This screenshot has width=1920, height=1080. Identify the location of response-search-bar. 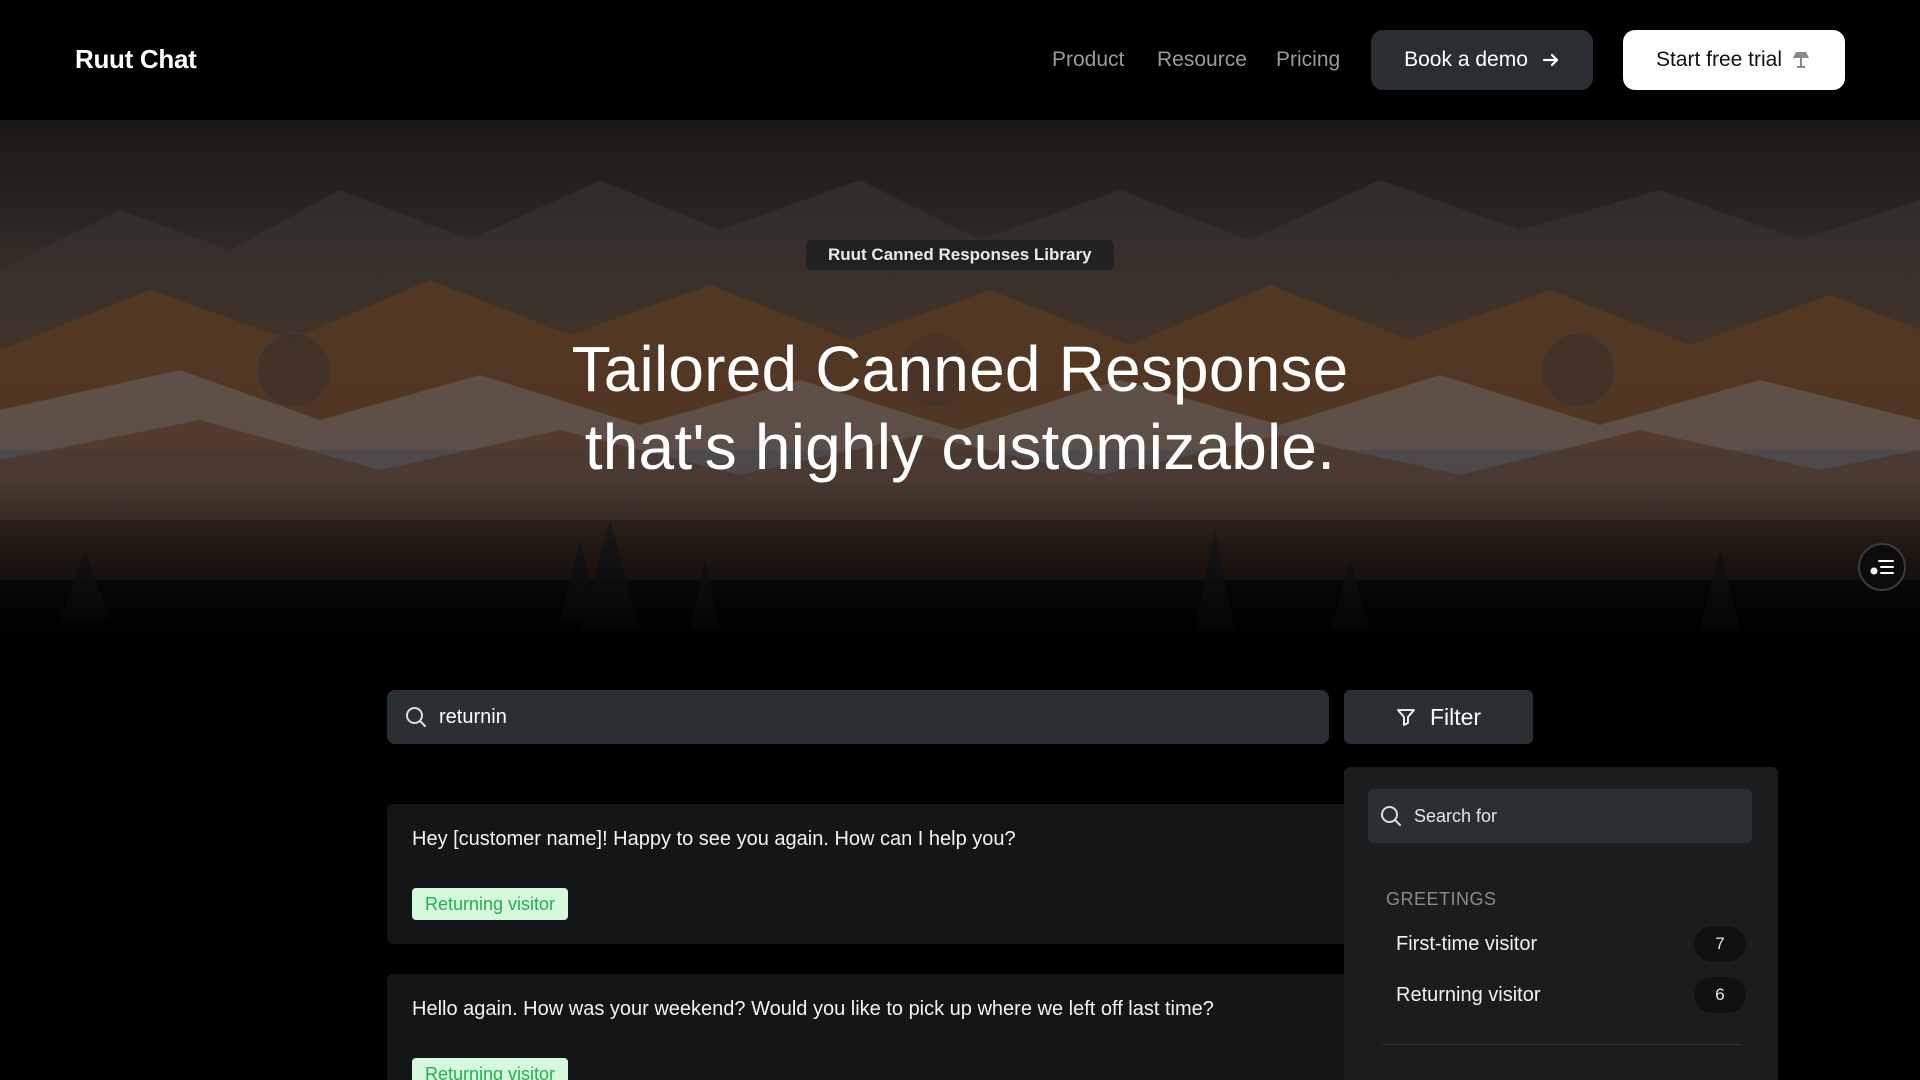
(858, 717).